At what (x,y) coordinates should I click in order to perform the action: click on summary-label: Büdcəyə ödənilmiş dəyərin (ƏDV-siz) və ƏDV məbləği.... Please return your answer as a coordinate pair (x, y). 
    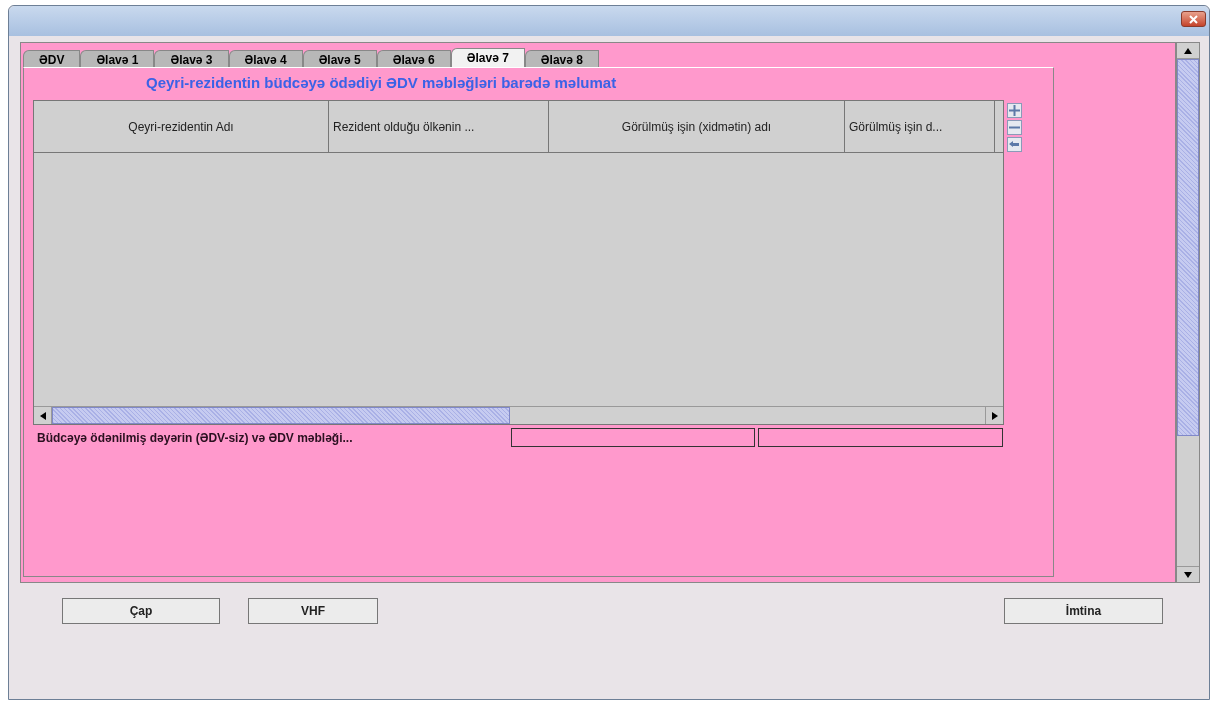
    Looking at the image, I should click on (195, 438).